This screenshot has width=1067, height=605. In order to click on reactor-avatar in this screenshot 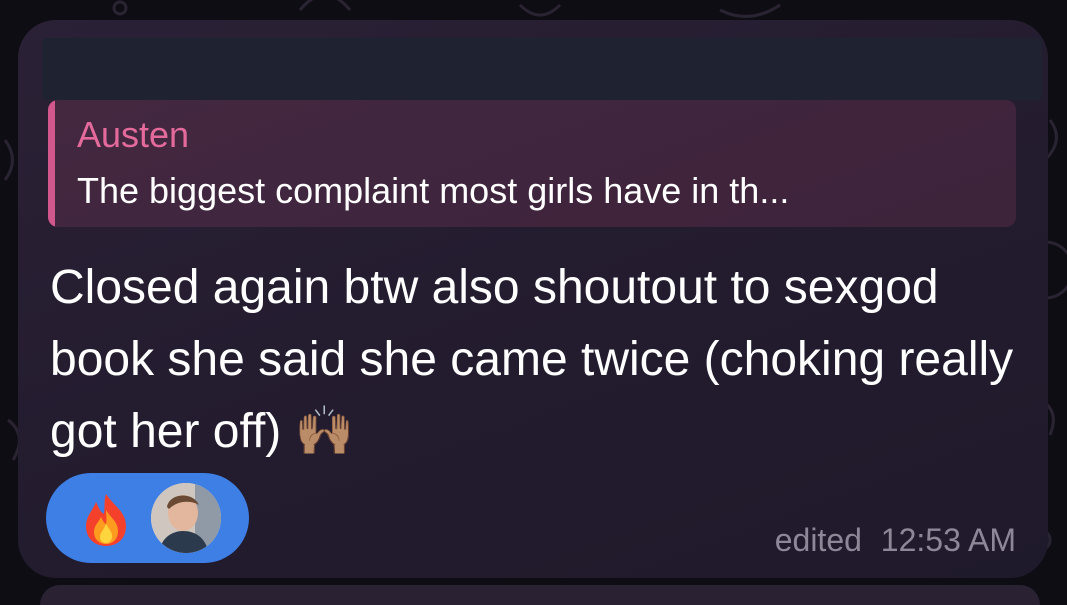, I will do `click(186, 518)`.